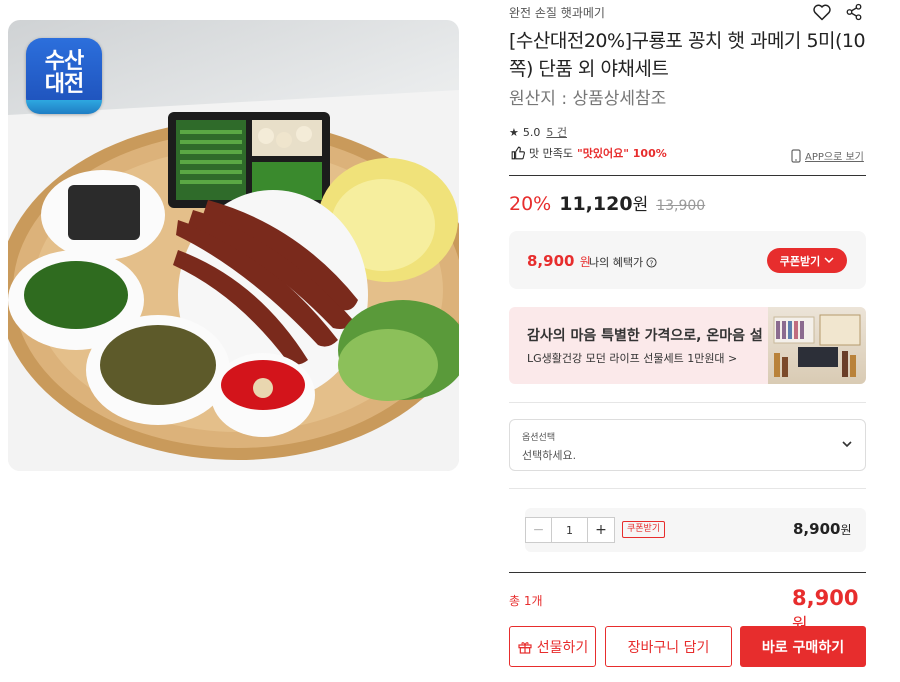 The height and width of the screenshot is (682, 900). I want to click on fishery-festival-logo: 수산 대전, so click(64, 76).